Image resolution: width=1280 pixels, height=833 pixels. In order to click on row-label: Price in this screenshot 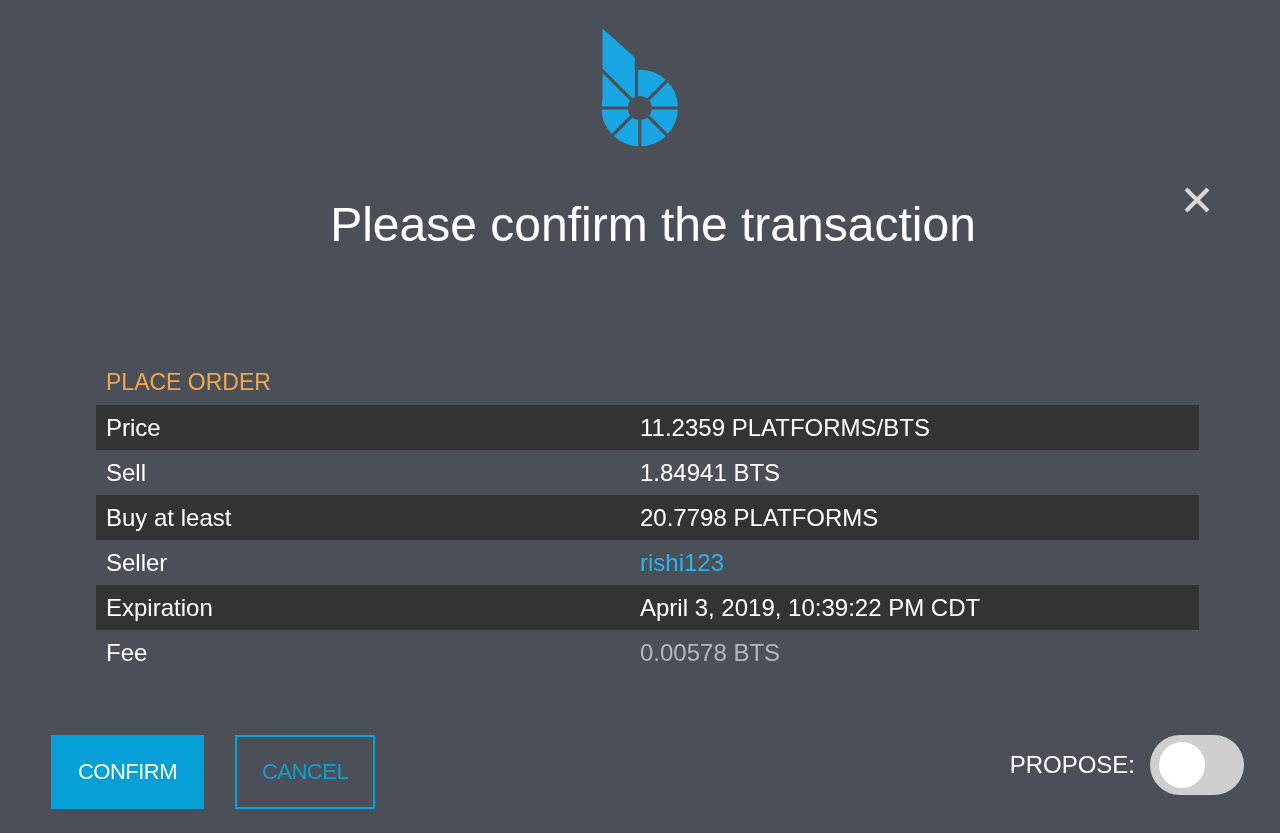, I will do `click(133, 427)`.